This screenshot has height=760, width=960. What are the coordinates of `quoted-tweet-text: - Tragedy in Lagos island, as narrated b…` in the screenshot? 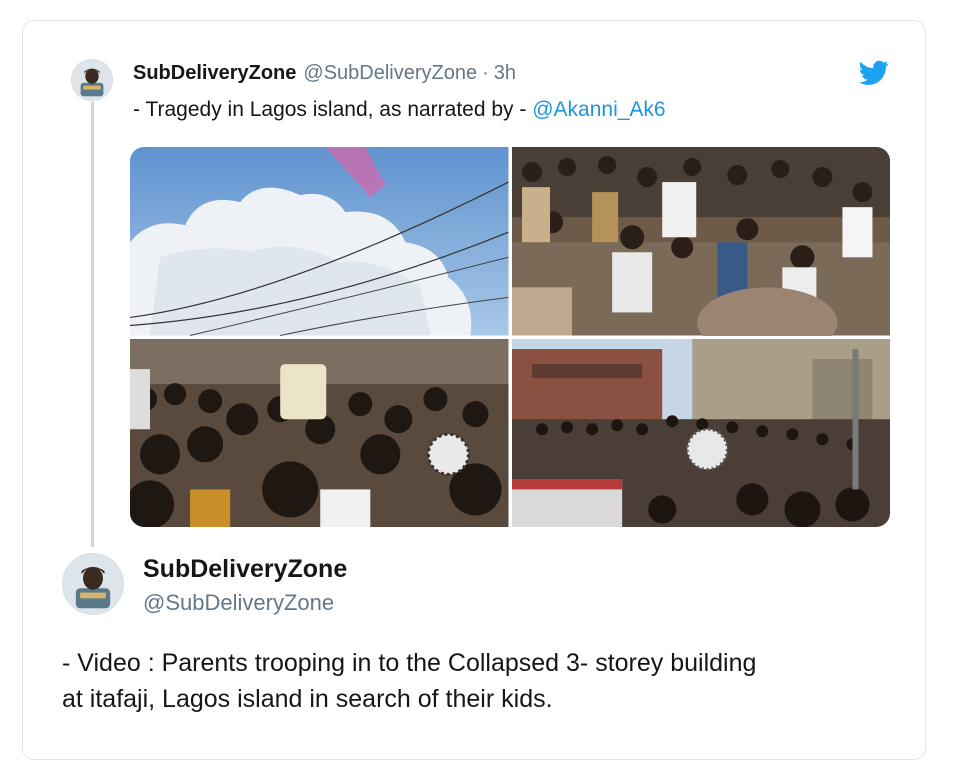 It's located at (399, 110).